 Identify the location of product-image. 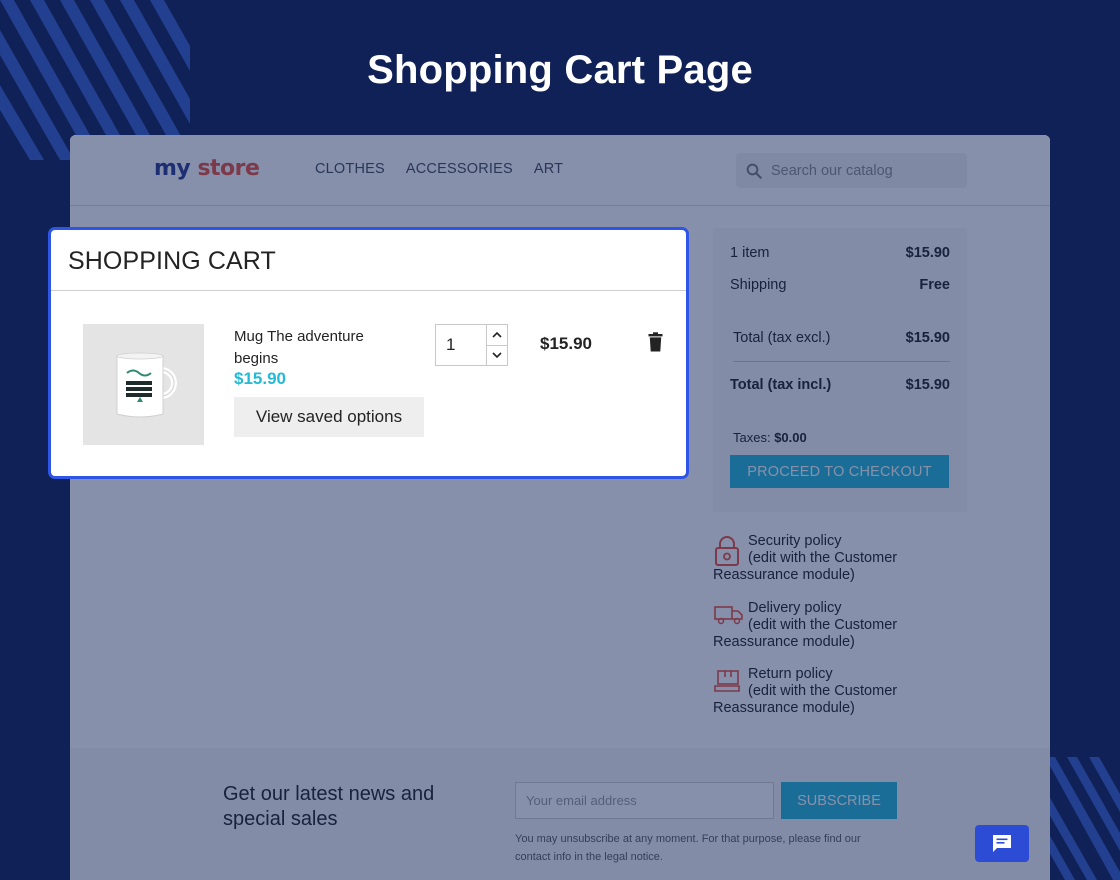
(143, 384).